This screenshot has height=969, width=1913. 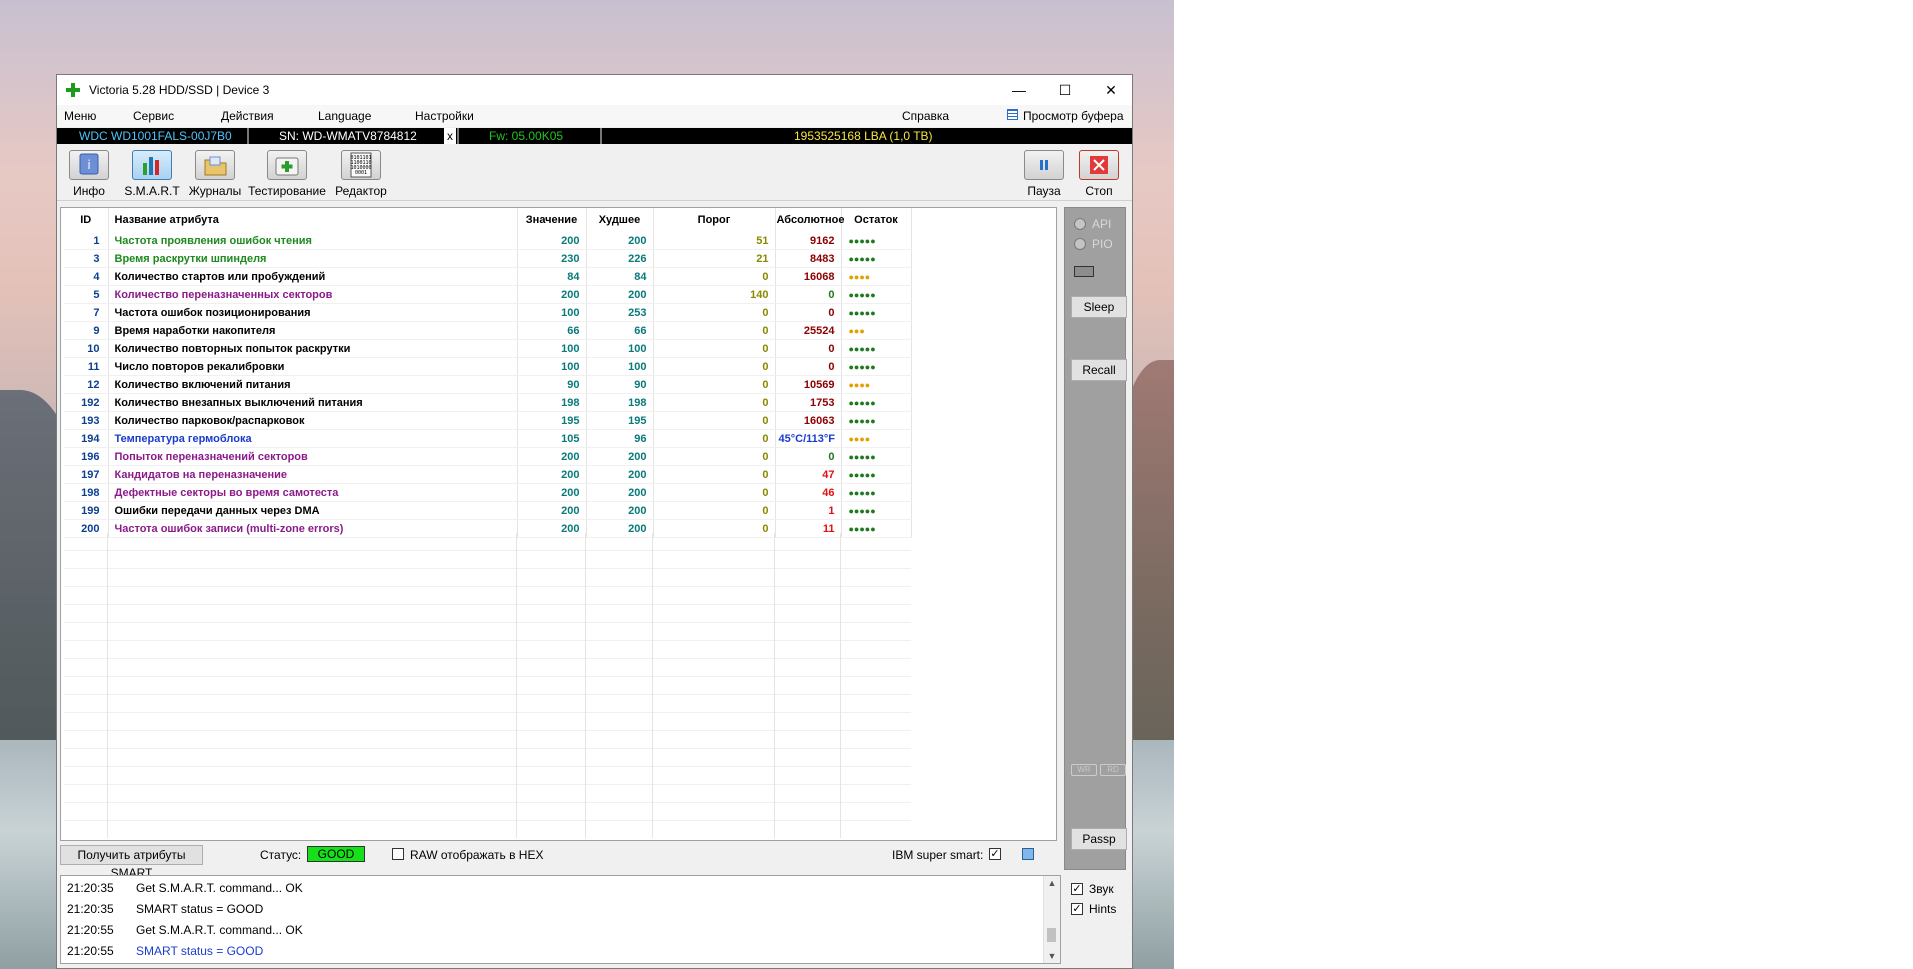 I want to click on attr-health-dots: ●●●●●, so click(x=876, y=402).